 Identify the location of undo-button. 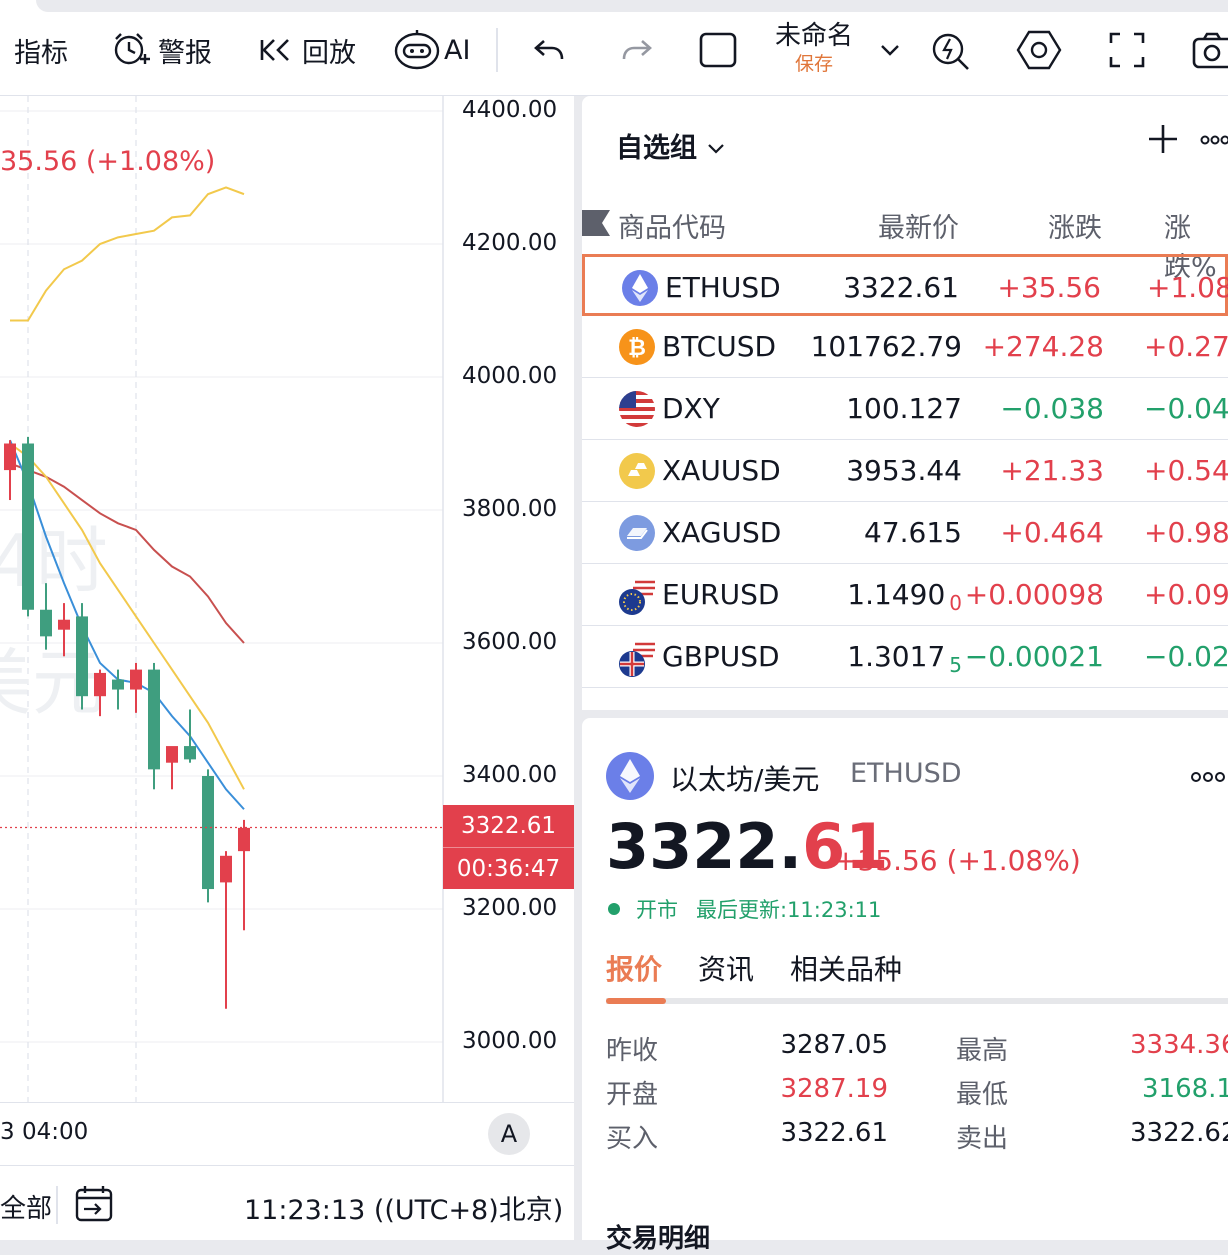
(549, 50).